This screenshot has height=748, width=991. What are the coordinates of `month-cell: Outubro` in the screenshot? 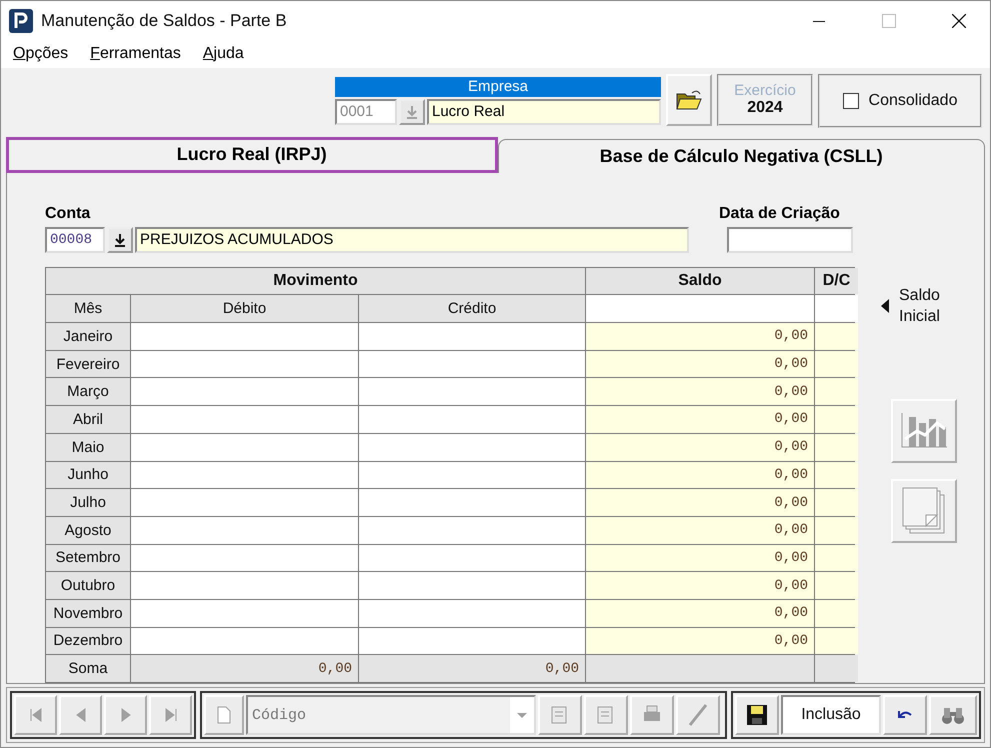 It's located at (88, 585).